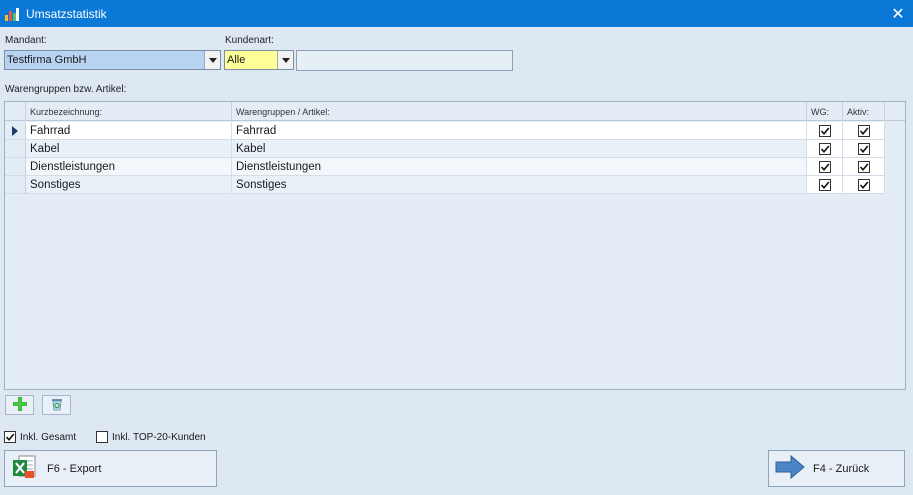  Describe the element at coordinates (519, 167) in the screenshot. I see `cell-warengruppen: Dienstleistungen` at that location.